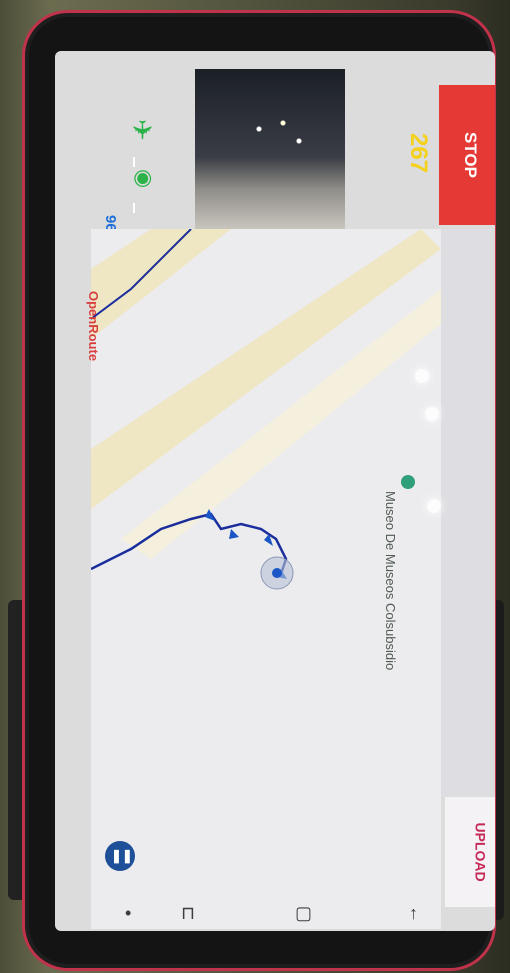 The image size is (510, 973). What do you see at coordinates (408, 482) in the screenshot?
I see `museum-pin-icon` at bounding box center [408, 482].